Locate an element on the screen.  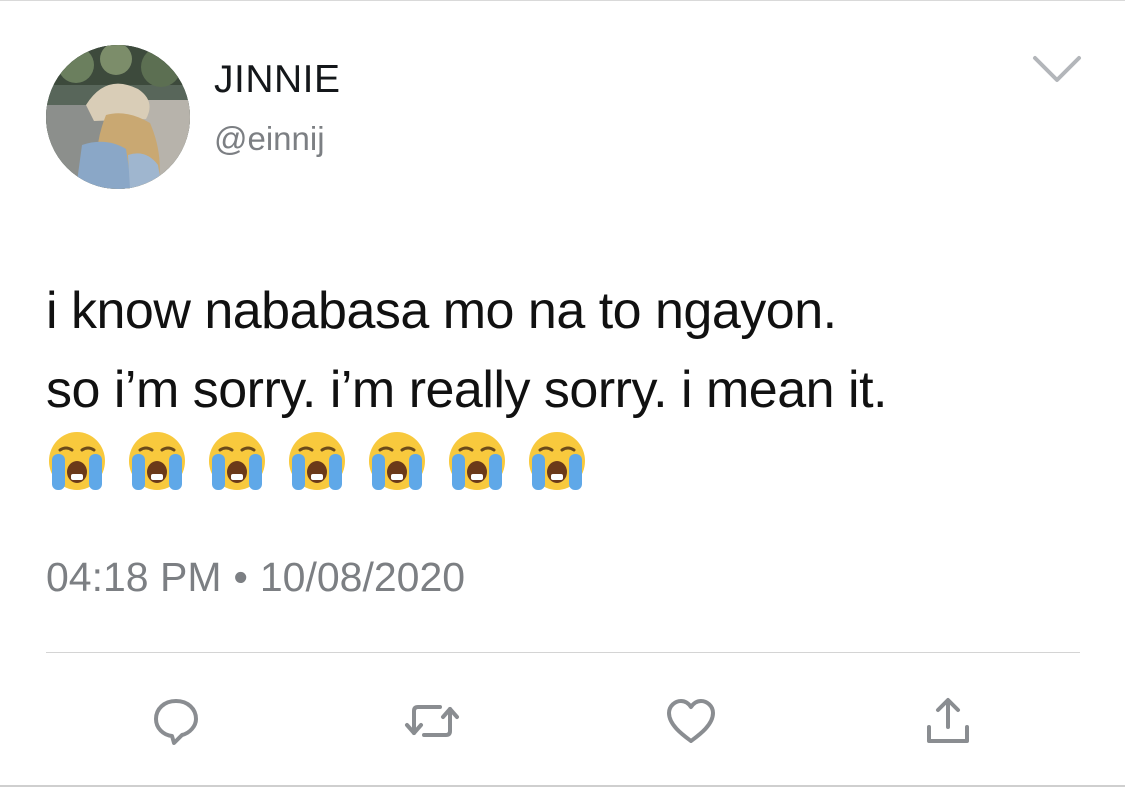
like-button is located at coordinates (691, 721).